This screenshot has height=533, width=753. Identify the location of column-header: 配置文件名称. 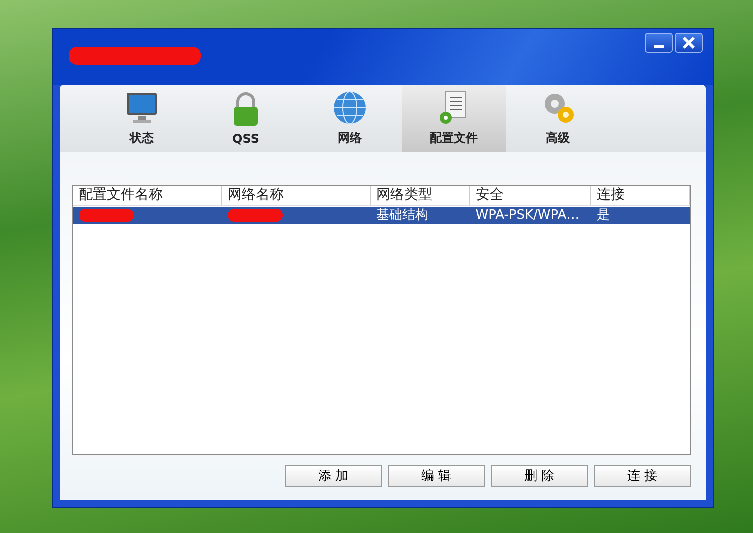
(147, 195).